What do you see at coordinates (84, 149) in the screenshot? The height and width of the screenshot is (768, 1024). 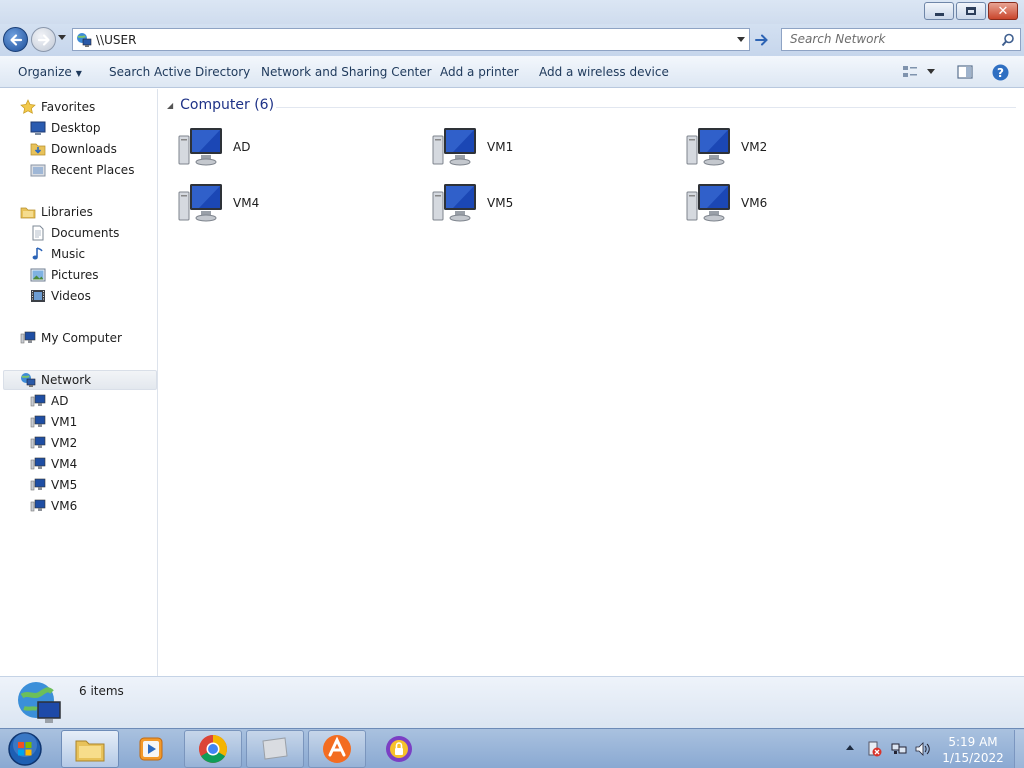 I see `nav-item-label: Downloads` at bounding box center [84, 149].